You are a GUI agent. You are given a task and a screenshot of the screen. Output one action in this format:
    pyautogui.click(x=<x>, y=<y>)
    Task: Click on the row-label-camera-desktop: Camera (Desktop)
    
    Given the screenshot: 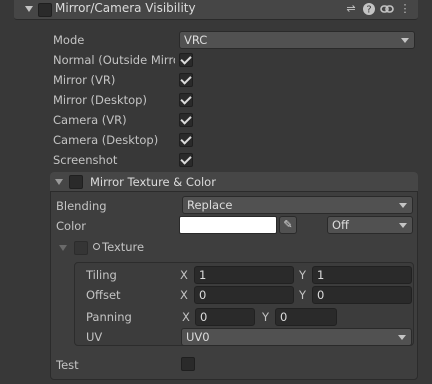 What is the action you would take?
    pyautogui.click(x=106, y=140)
    